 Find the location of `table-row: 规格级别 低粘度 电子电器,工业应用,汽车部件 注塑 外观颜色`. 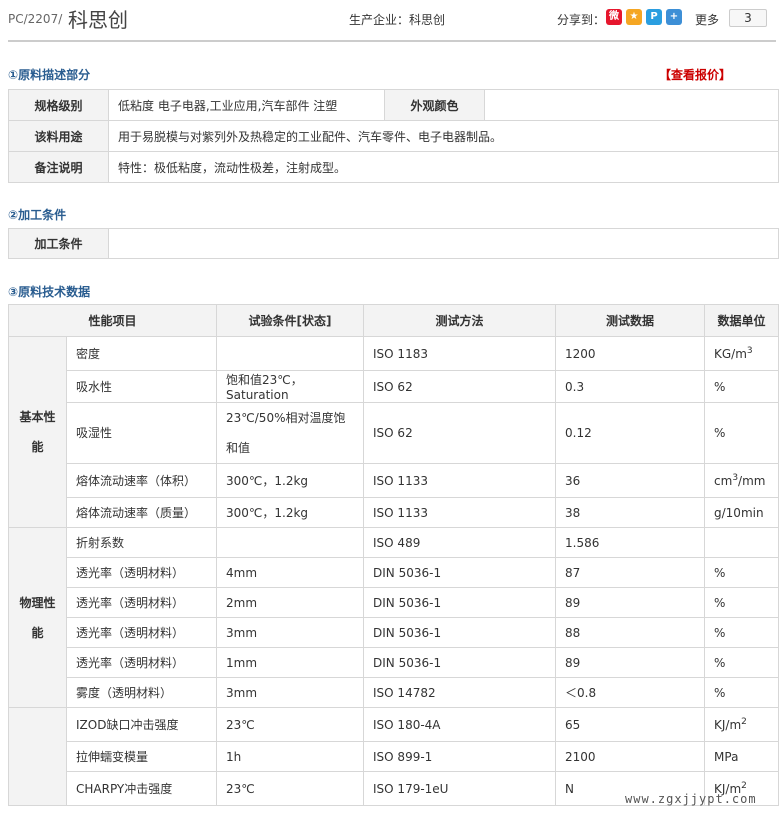

table-row: 规格级别 低粘度 电子电器,工业应用,汽车部件 注塑 外观颜色 is located at coordinates (393, 105).